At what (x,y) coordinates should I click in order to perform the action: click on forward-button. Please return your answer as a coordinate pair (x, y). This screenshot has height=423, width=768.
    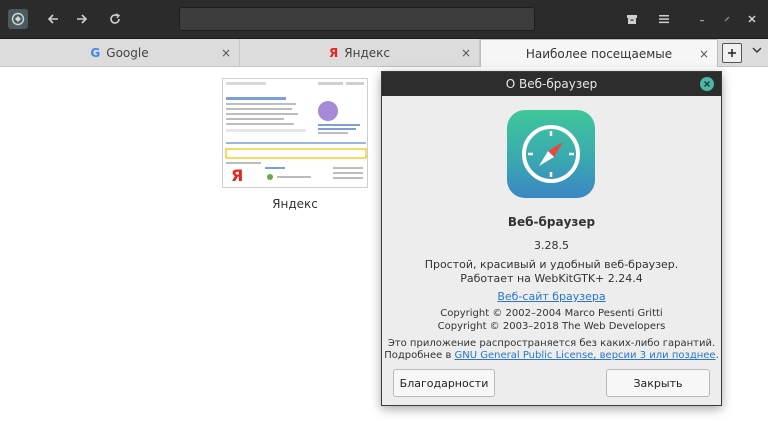
    Looking at the image, I should click on (82, 19).